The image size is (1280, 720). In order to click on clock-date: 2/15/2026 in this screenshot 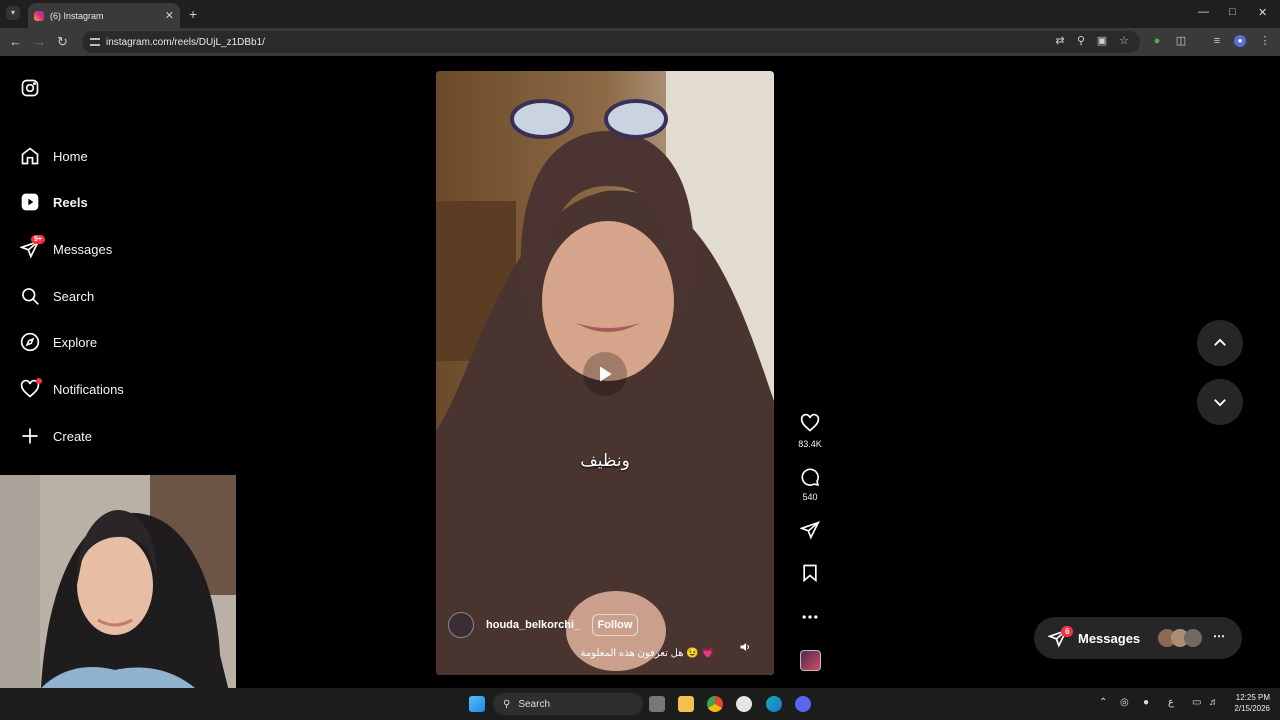, I will do `click(1252, 708)`.